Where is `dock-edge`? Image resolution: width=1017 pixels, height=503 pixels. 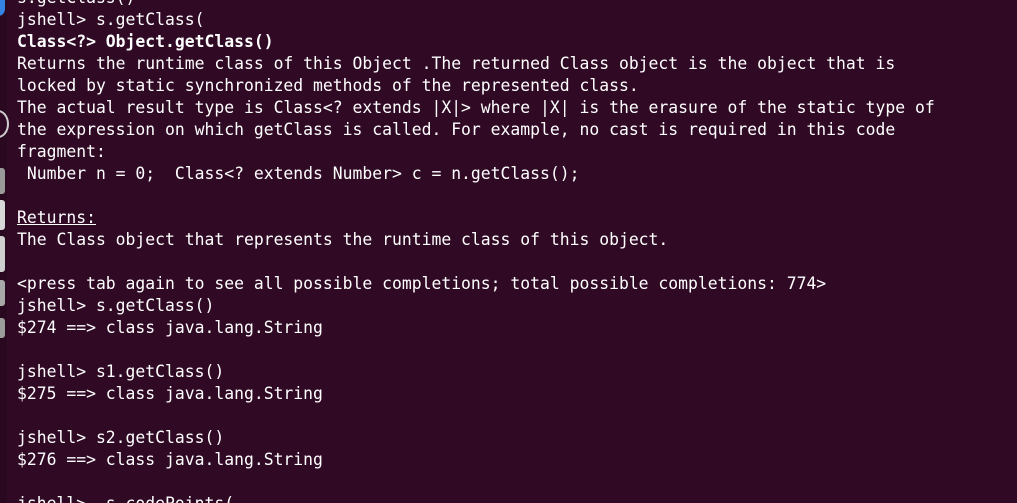 dock-edge is located at coordinates (4, 251).